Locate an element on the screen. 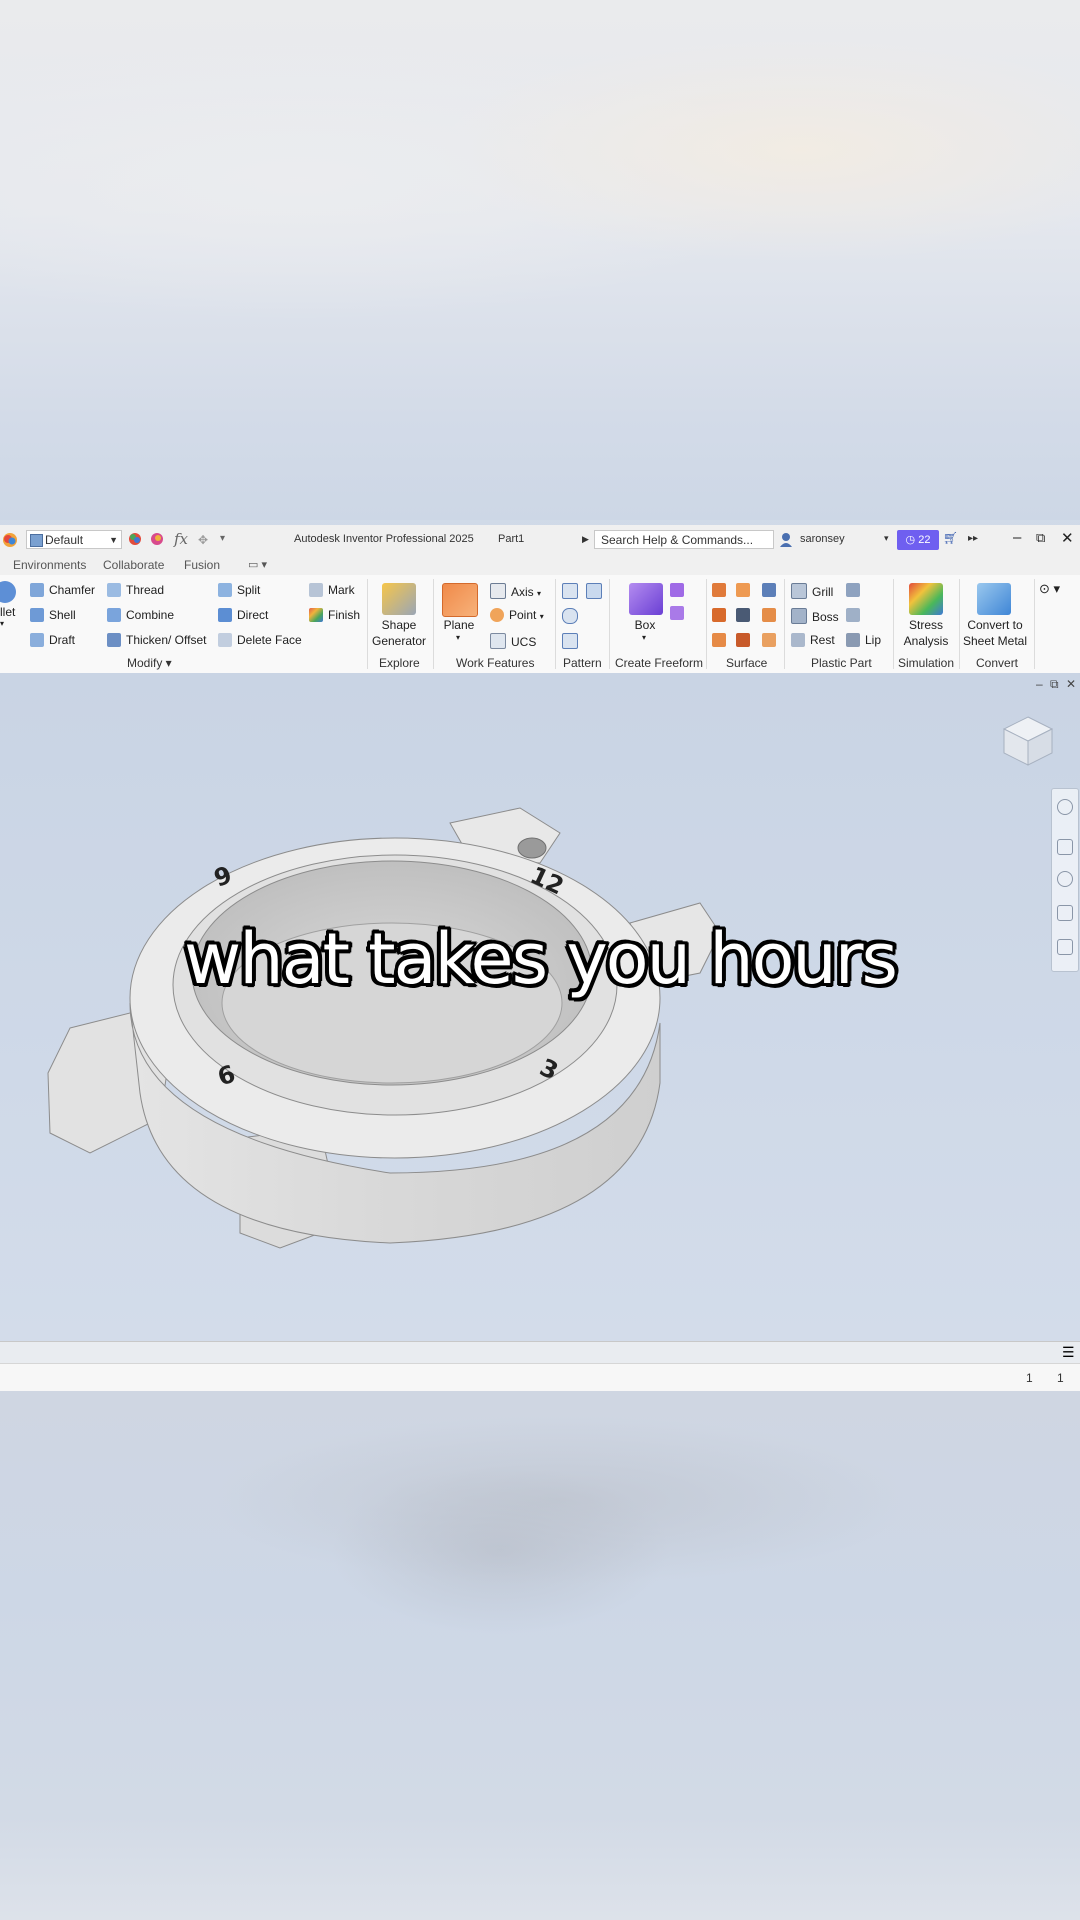 This screenshot has width=1080, height=1920. snap-fit-icon is located at coordinates (853, 590).